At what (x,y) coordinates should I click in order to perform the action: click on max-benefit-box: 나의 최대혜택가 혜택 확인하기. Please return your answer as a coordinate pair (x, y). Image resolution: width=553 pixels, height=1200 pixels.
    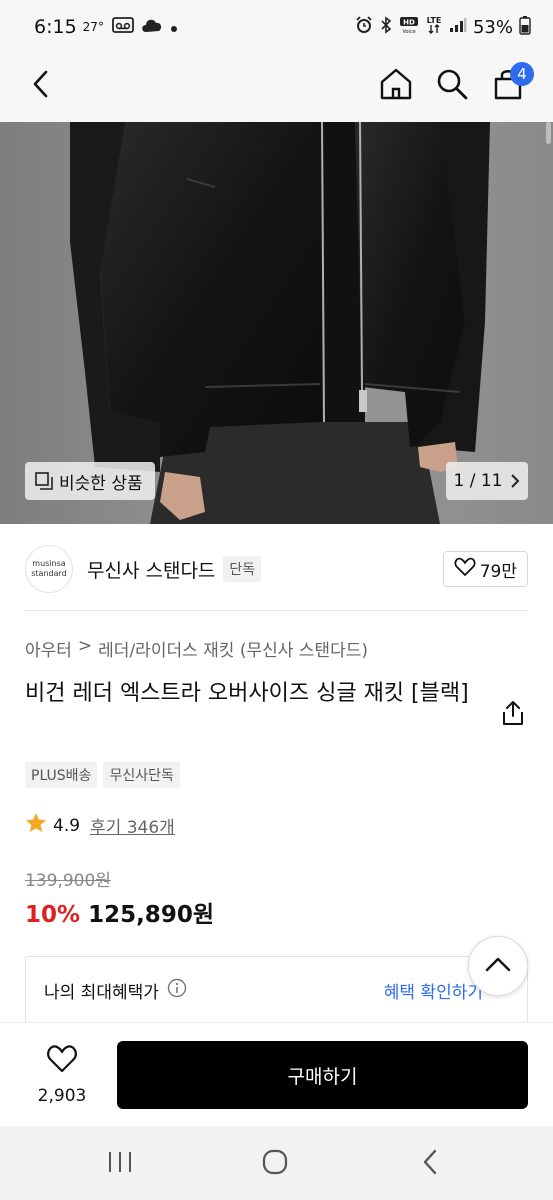
    Looking at the image, I should click on (276, 990).